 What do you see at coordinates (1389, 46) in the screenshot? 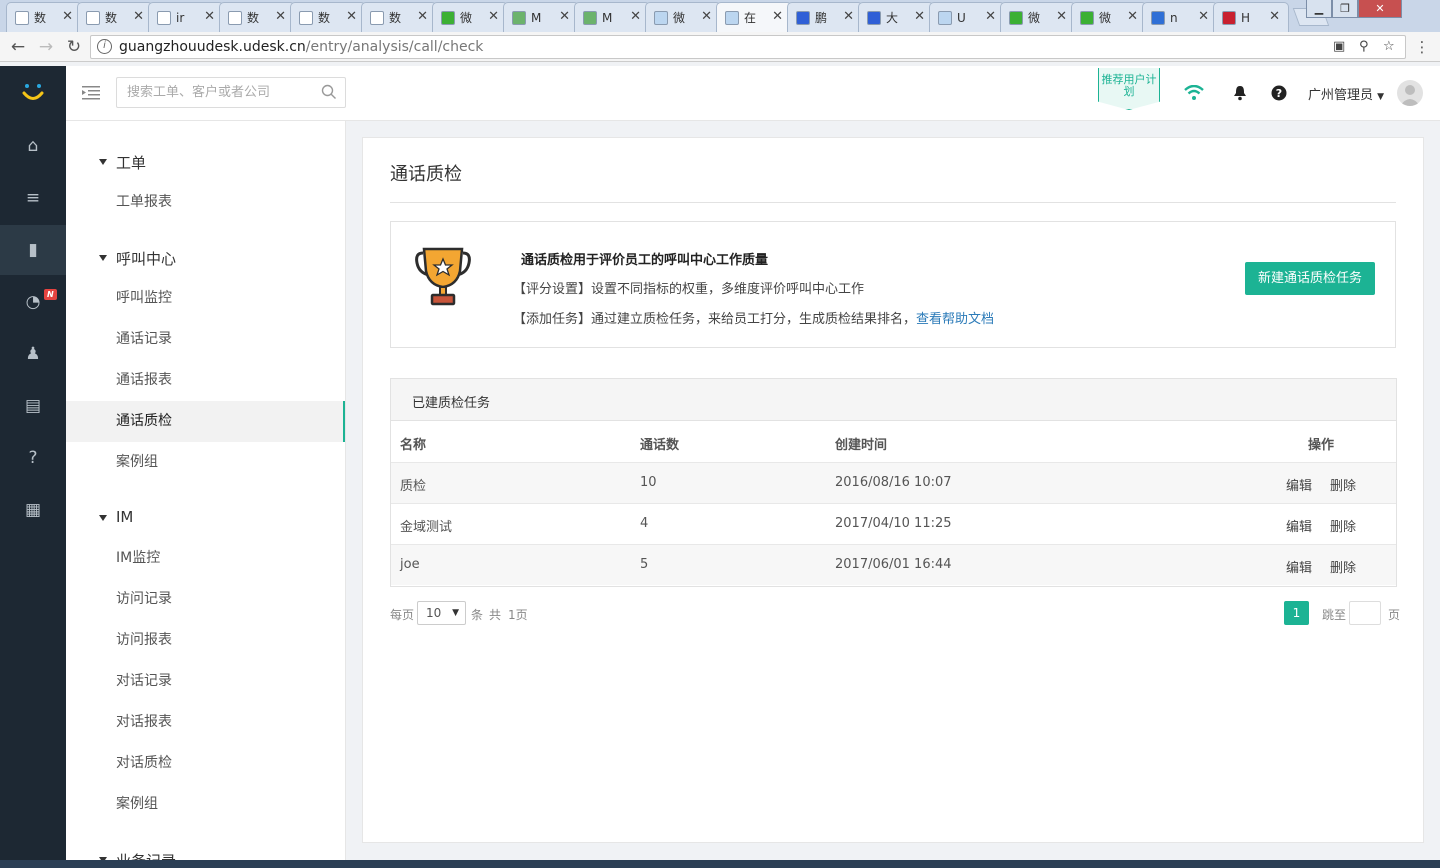
I see `bookmark-star-icon: ☆` at bounding box center [1389, 46].